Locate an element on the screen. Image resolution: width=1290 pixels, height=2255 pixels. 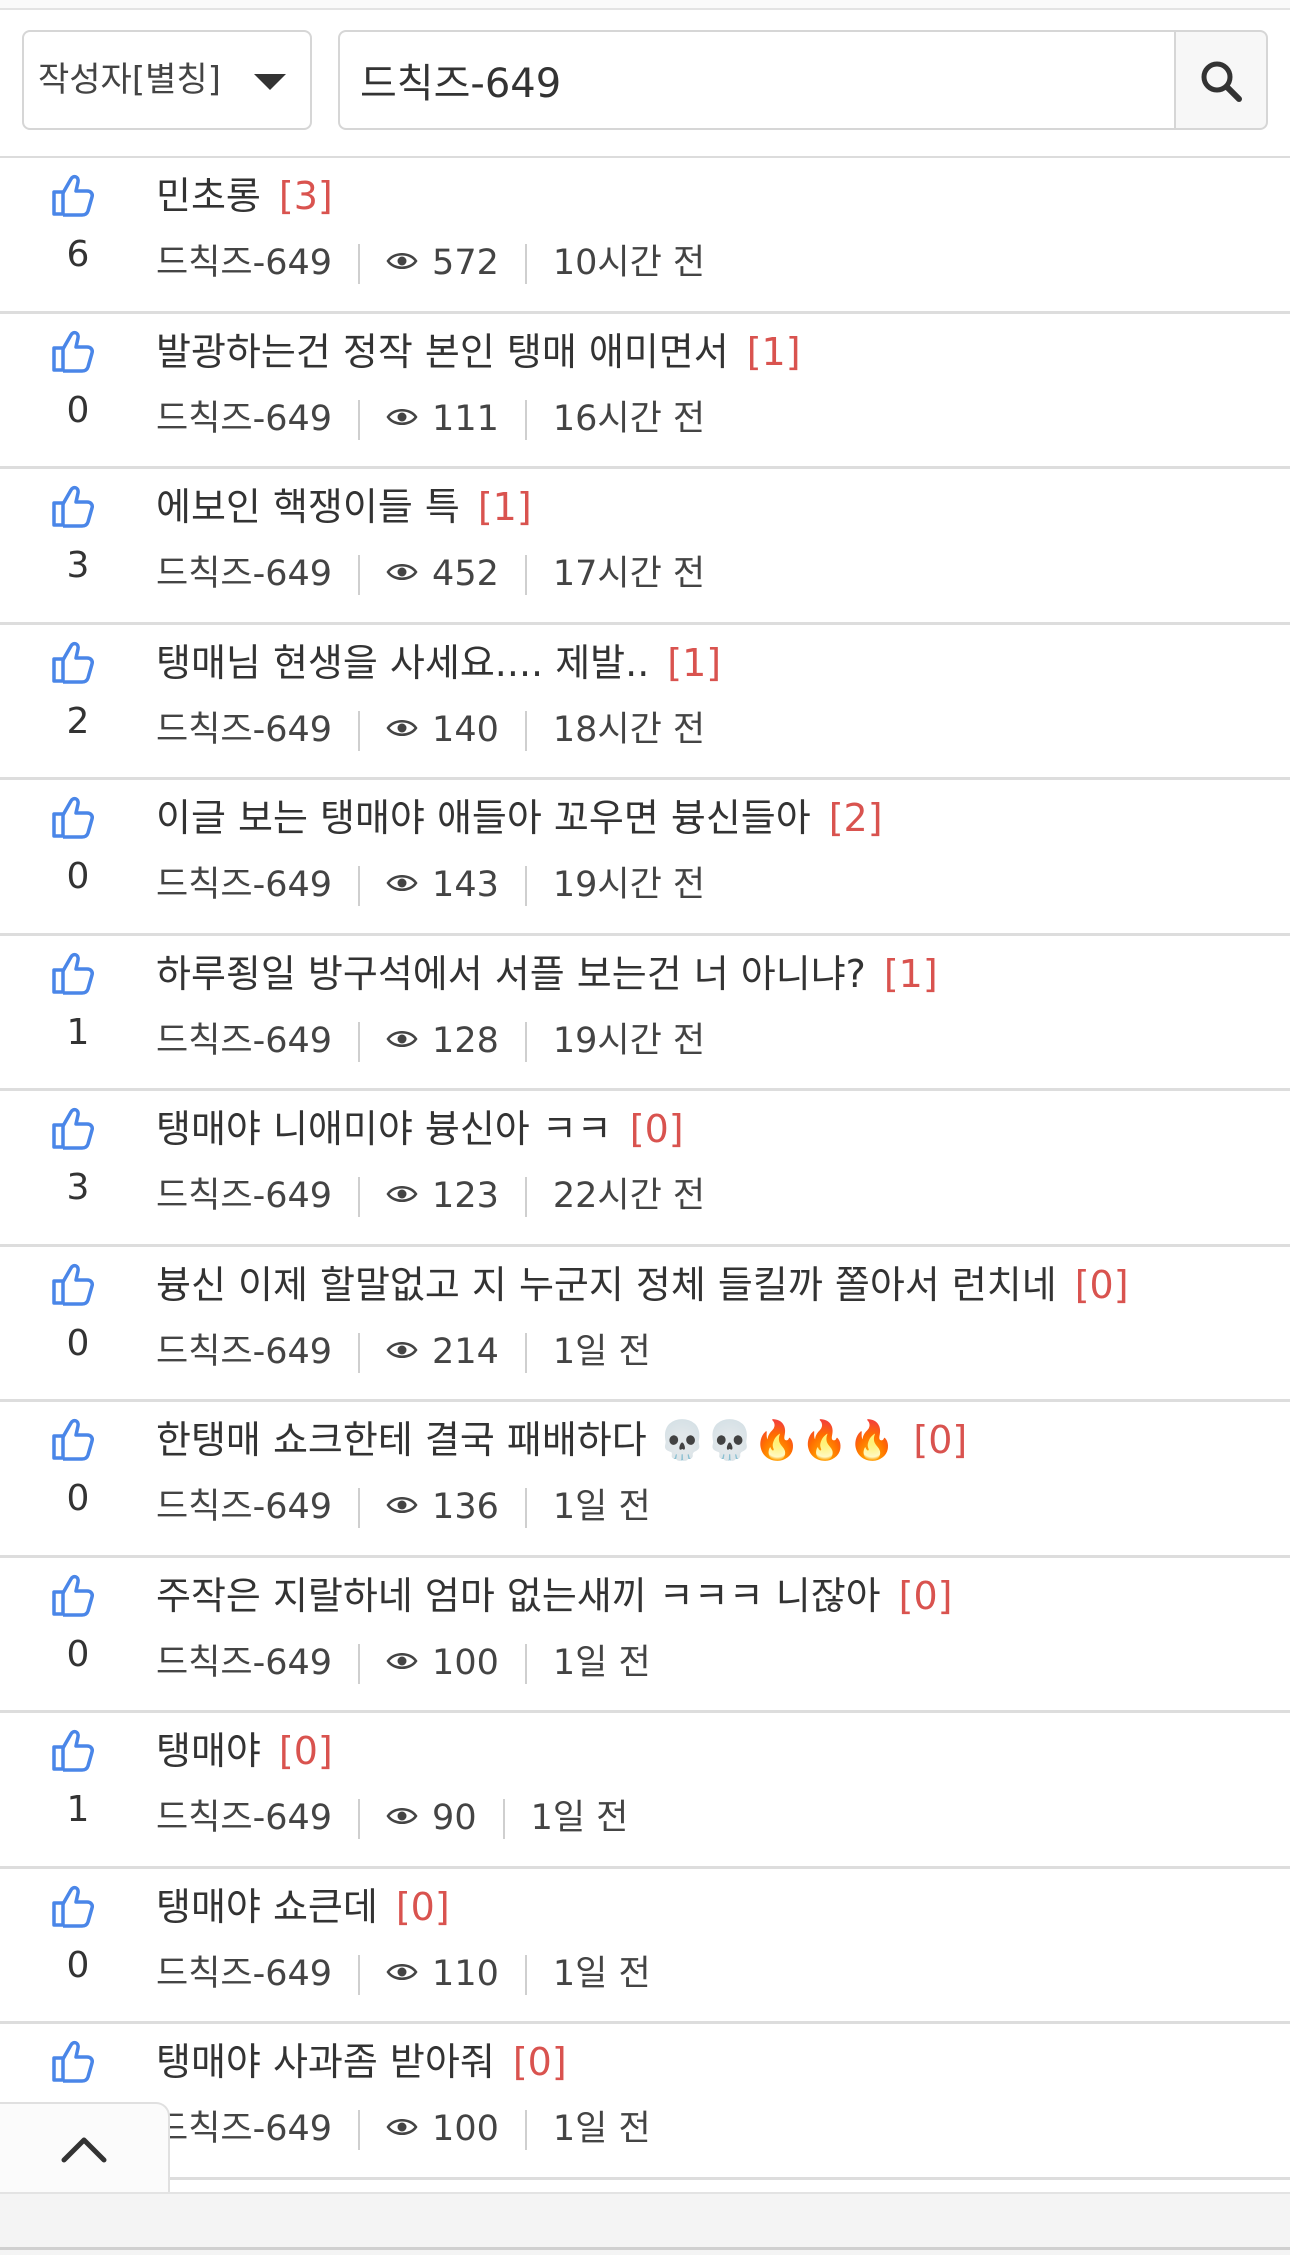
post-row: 0 발광하는건 정작 본인 탱매 애미면서 [1] 드칙즈-649 111 16시간 전 is located at coordinates (645, 391).